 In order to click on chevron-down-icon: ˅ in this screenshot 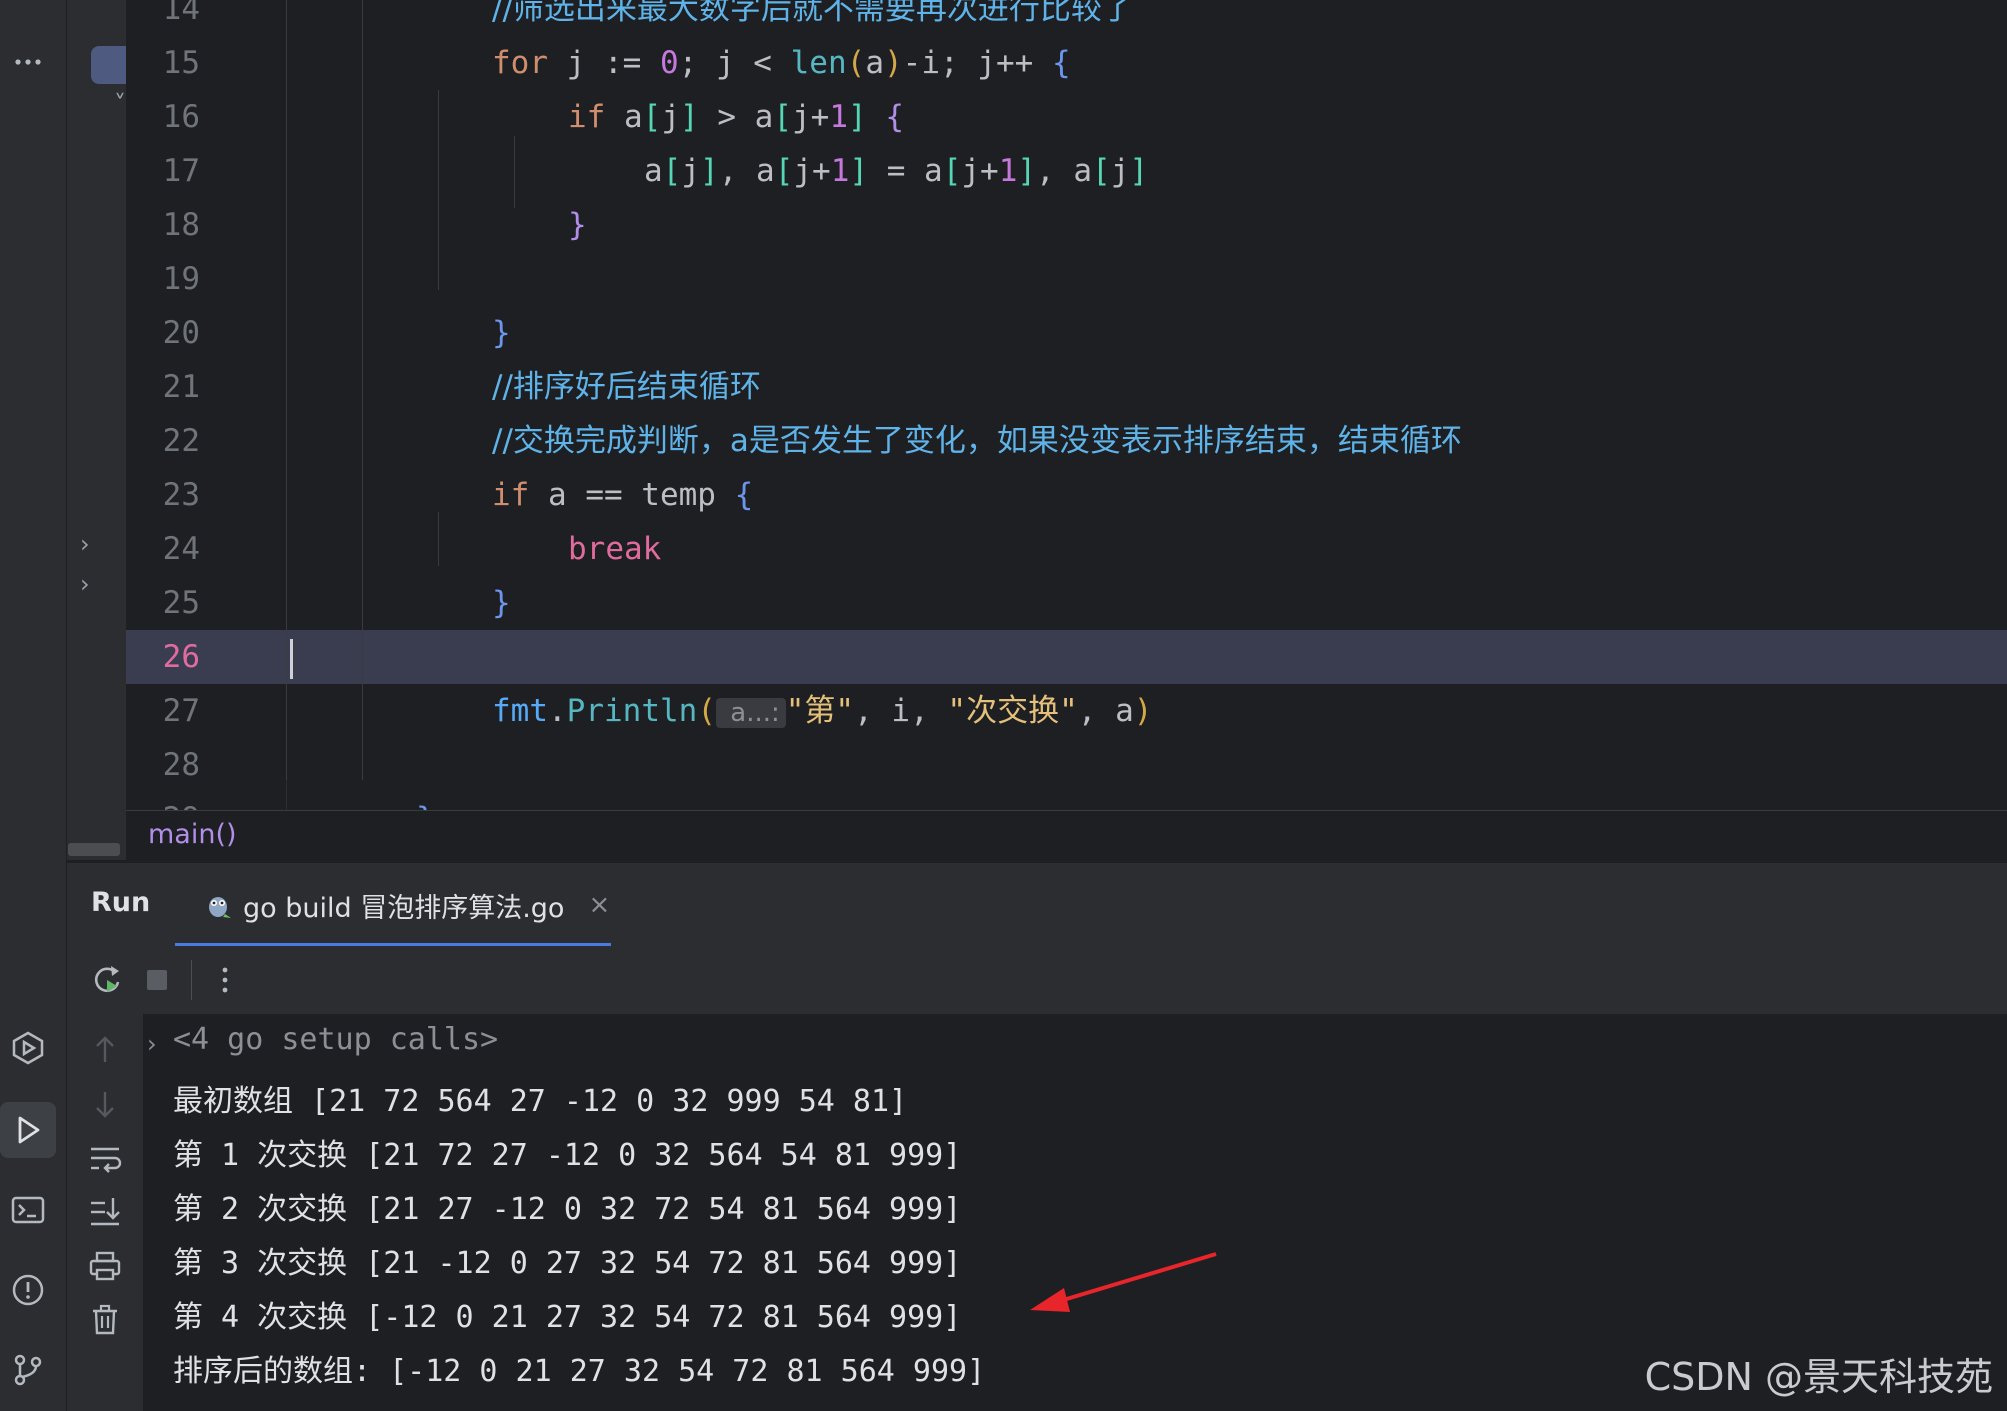, I will do `click(120, 104)`.